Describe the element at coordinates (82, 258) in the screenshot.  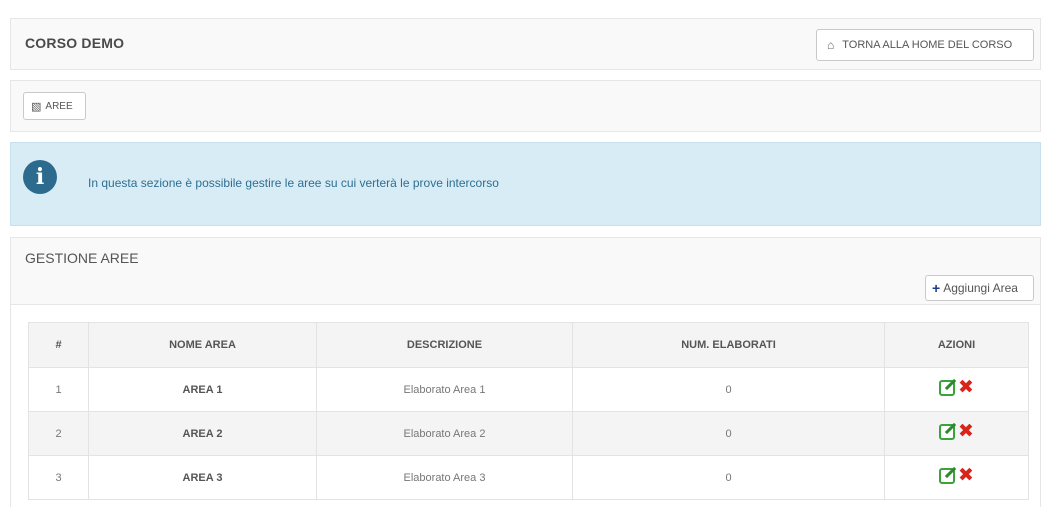
I see `section-title: GESTIONE AREE` at that location.